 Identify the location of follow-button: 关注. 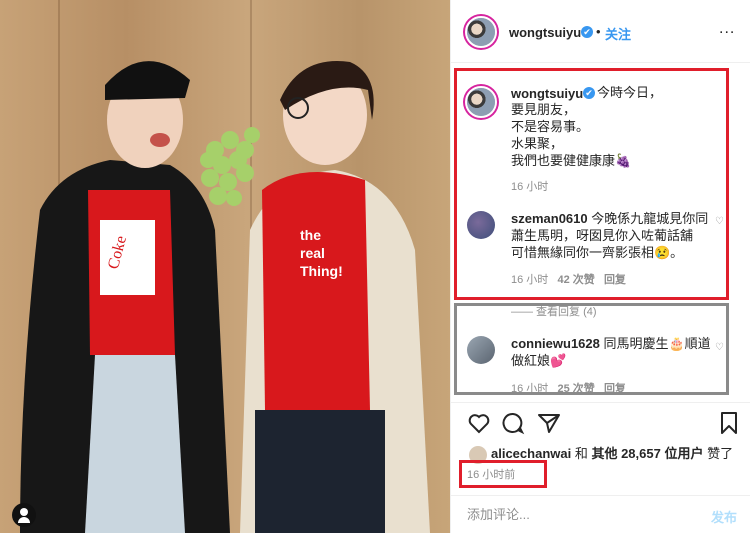
(618, 33).